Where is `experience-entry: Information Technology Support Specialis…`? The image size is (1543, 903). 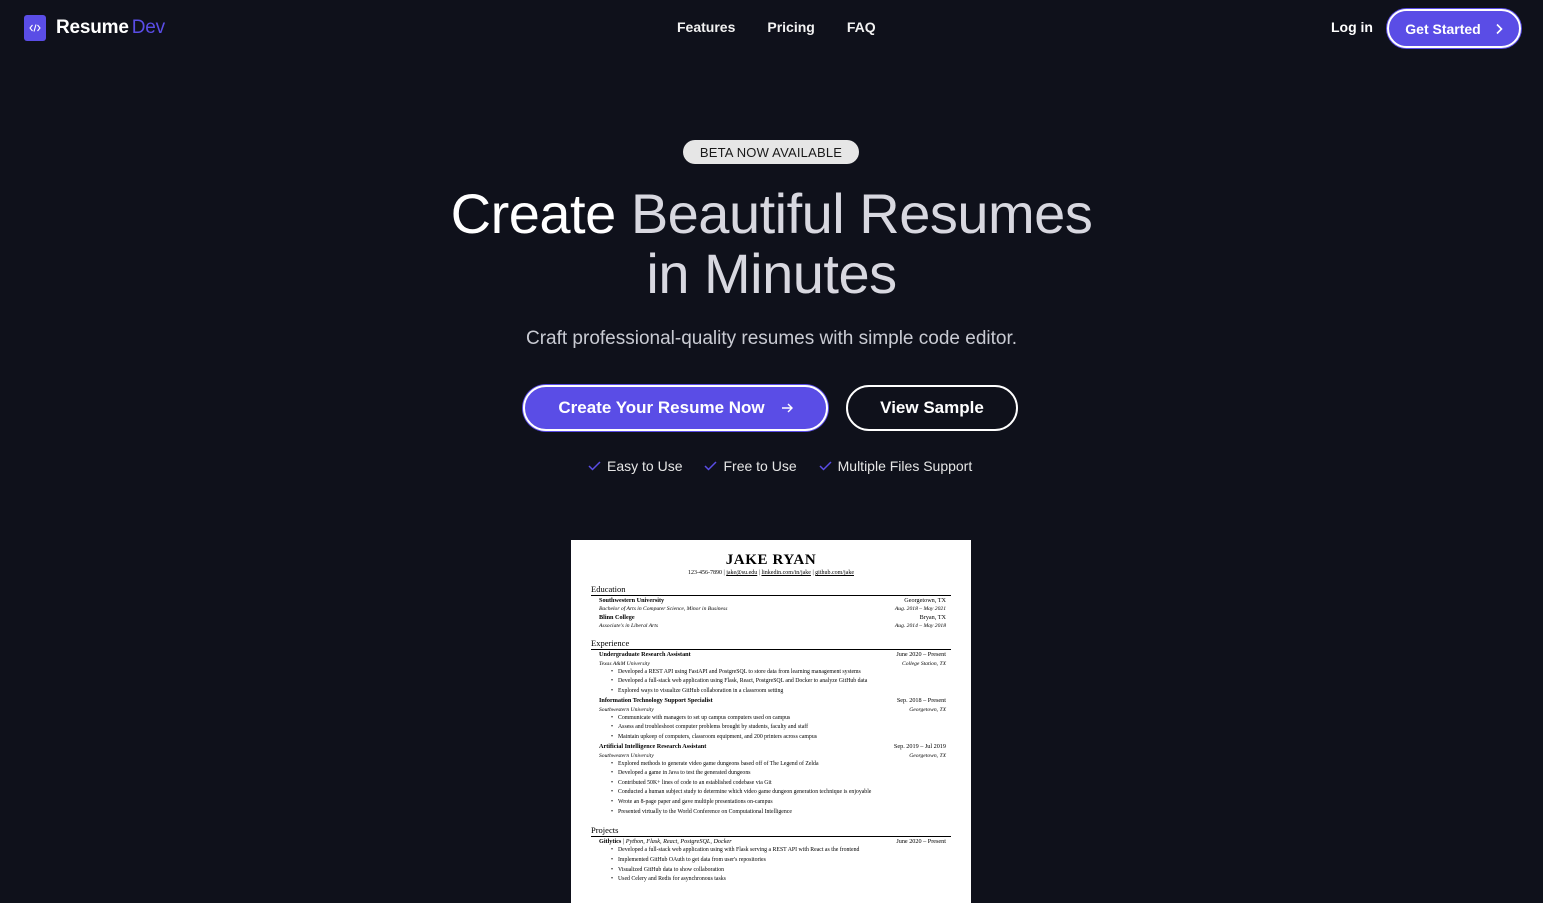 experience-entry: Information Technology Support Specialis… is located at coordinates (772, 719).